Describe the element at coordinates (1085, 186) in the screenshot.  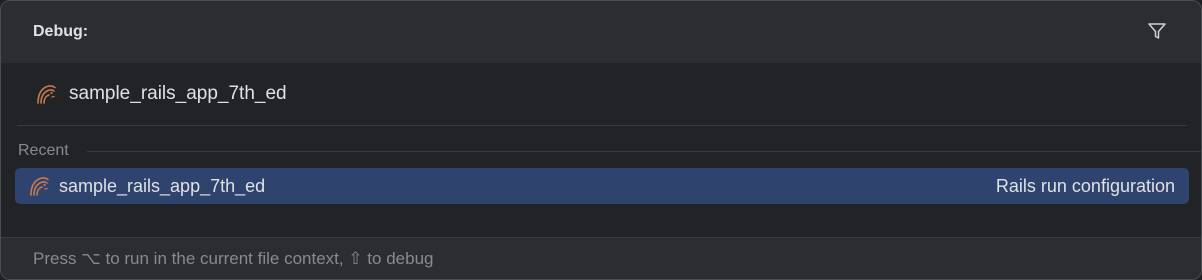
I see `list-item-type: Rails run configuration` at that location.